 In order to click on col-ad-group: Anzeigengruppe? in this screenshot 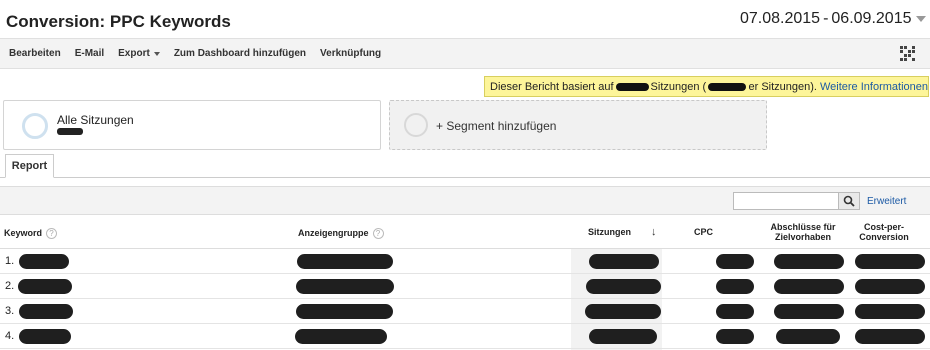, I will do `click(341, 234)`.